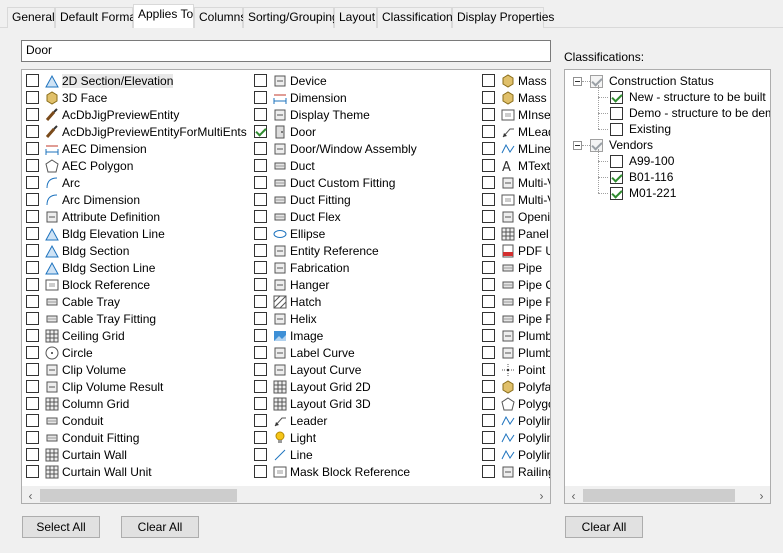 This screenshot has width=783, height=553. Describe the element at coordinates (31, 17) in the screenshot. I see `tab-general: General` at that location.